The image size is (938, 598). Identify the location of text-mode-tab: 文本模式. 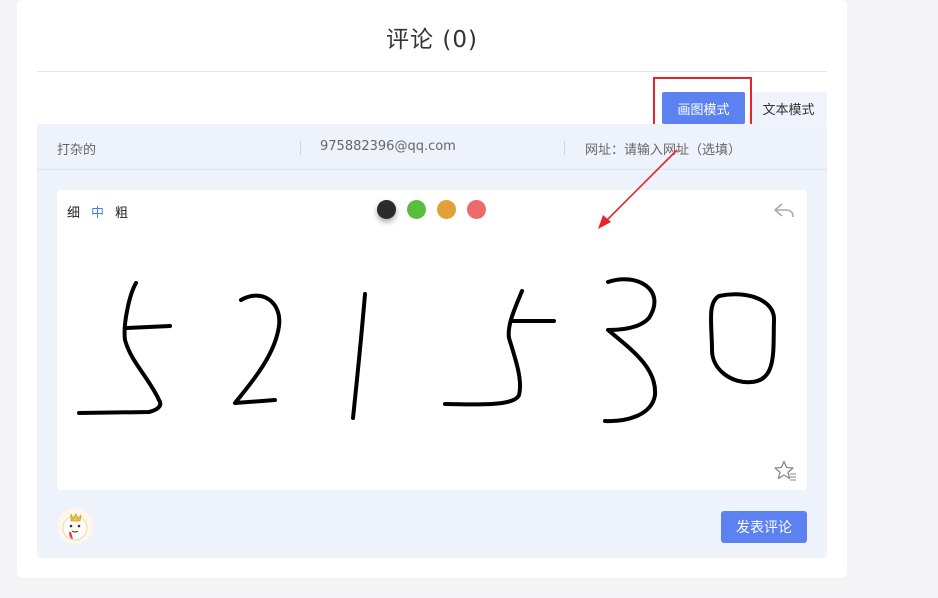
(788, 108).